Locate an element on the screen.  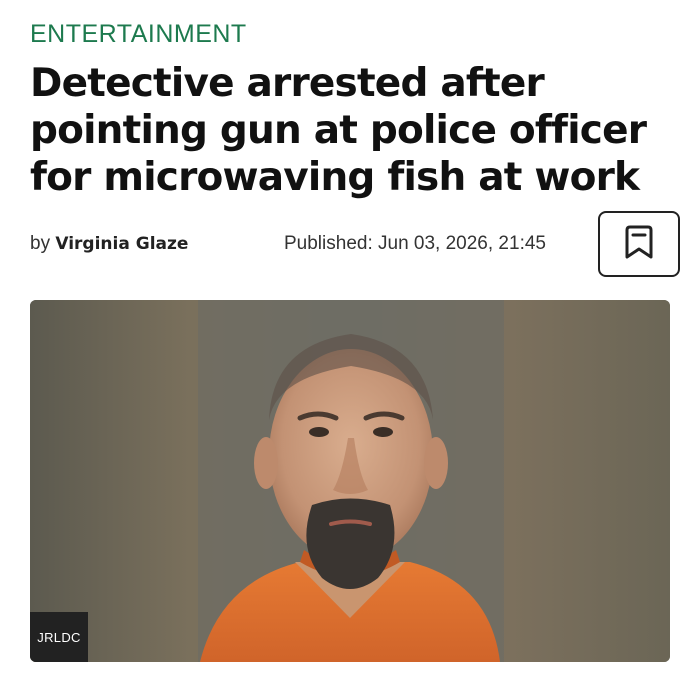
byline: by Virginia Glaze is located at coordinates (109, 244).